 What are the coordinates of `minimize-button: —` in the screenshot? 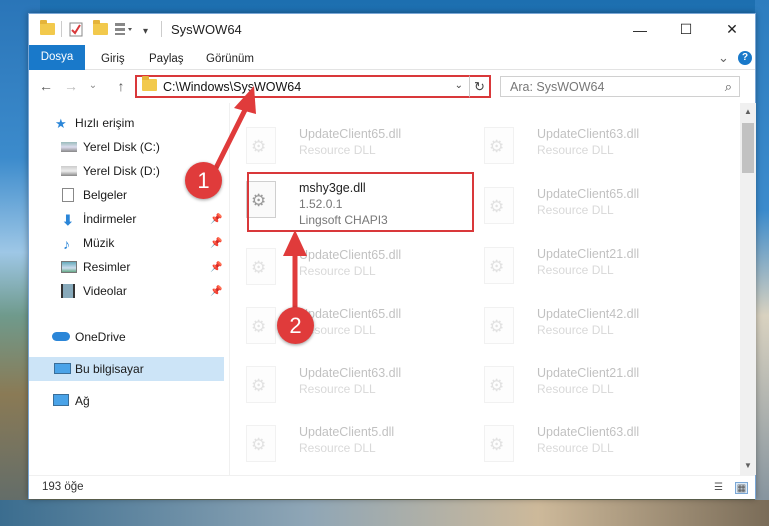 It's located at (640, 29).